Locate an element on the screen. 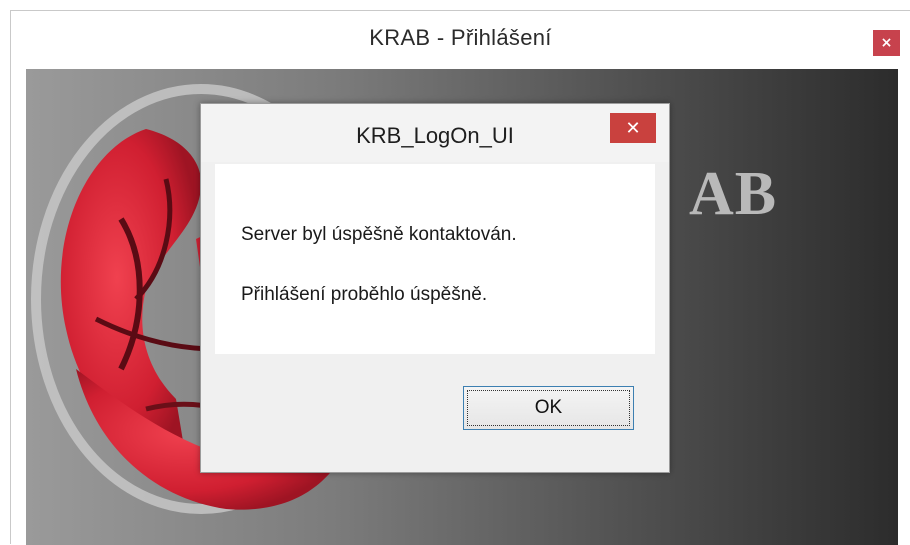  dialog-close-button: ✕ is located at coordinates (633, 128).